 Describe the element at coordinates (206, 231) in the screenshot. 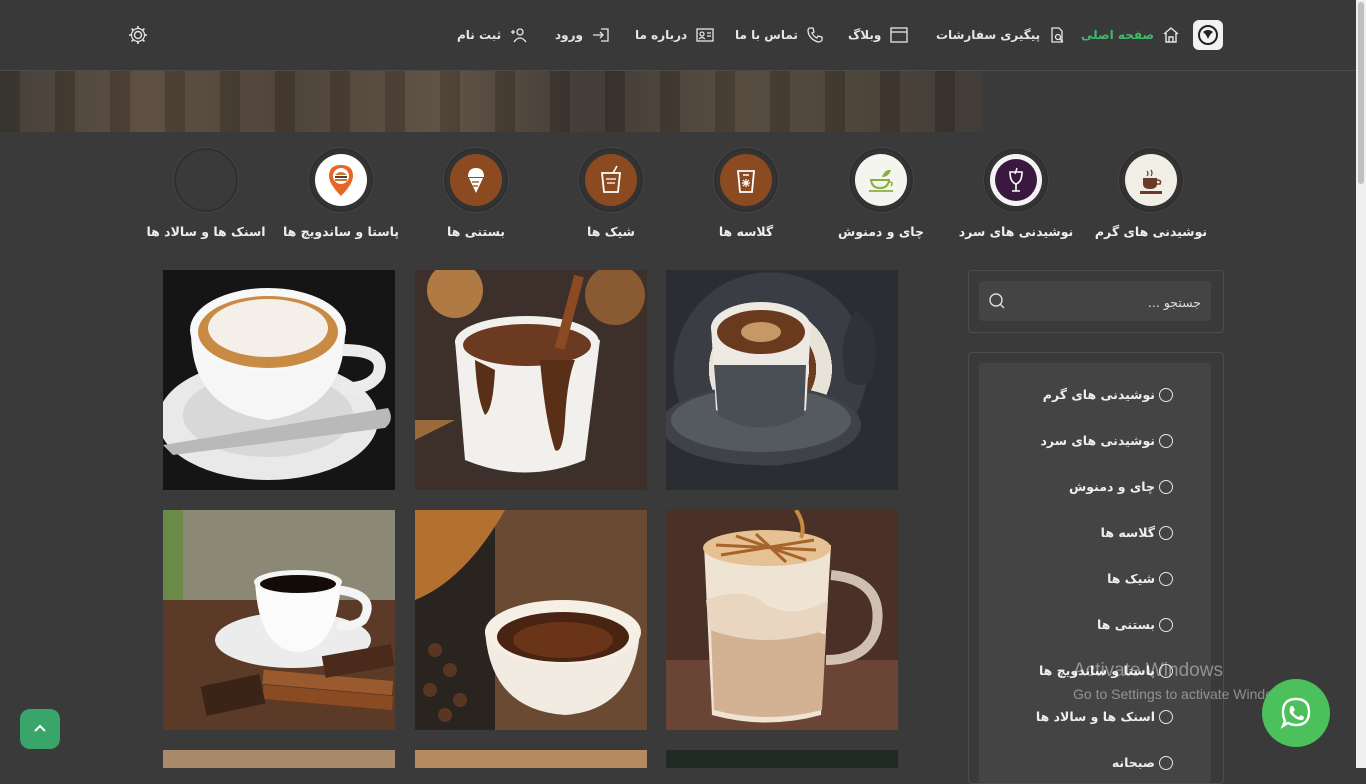

I see `category-label: اسنک ها و سالاد ها` at that location.